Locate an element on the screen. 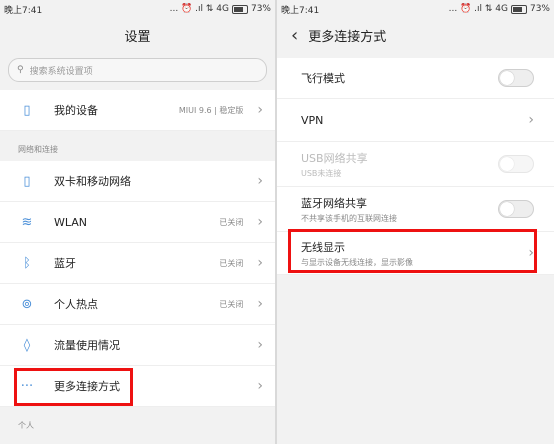 This screenshot has width=554, height=444. option-label: 飞行模式 is located at coordinates (323, 78).